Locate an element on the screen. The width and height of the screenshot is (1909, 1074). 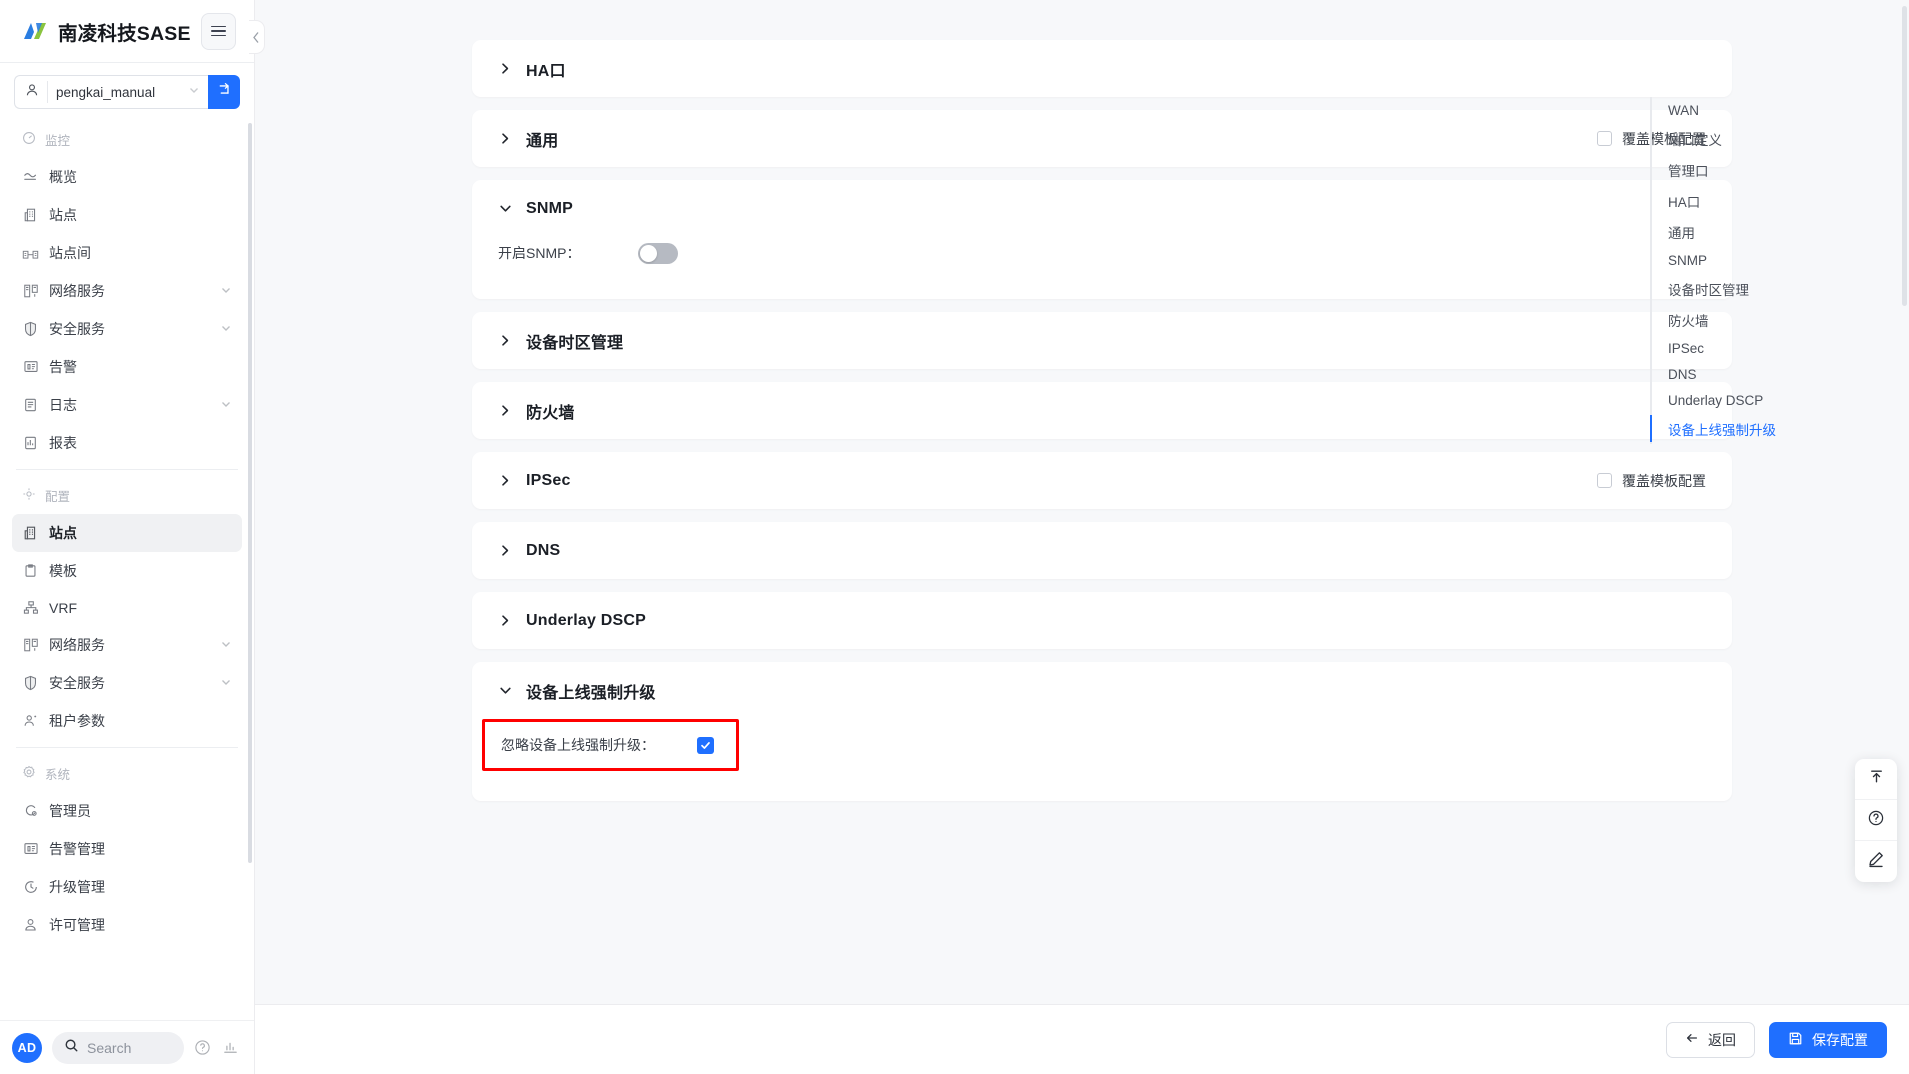
section-ipsec-actions: 覆盖模板配置 is located at coordinates (1651, 481).